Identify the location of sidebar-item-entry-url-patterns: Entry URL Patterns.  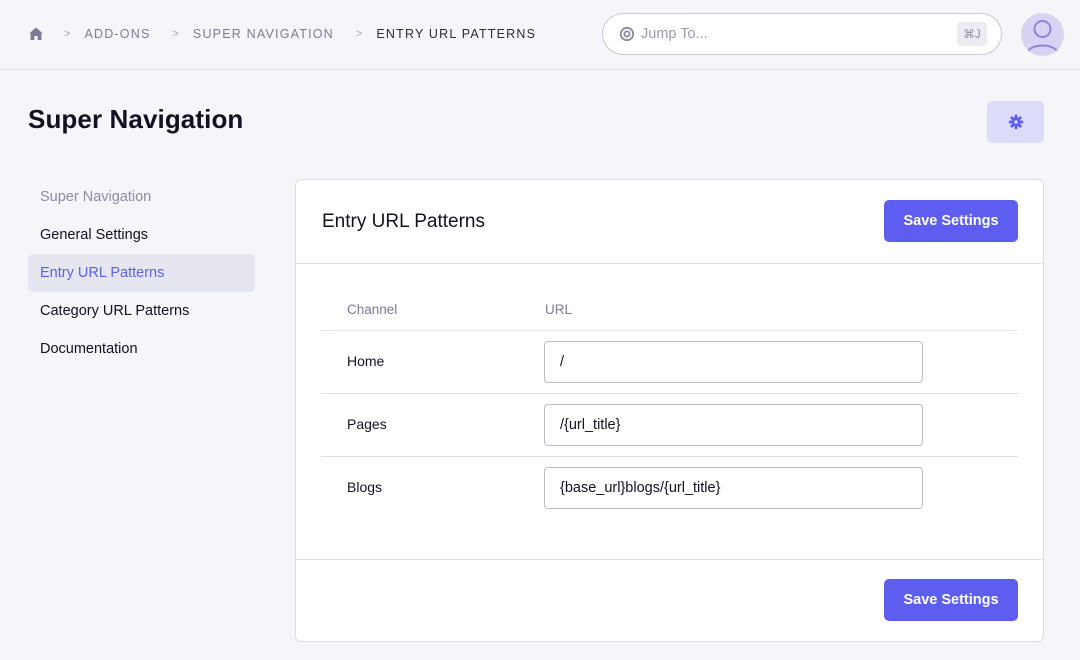
(141, 273).